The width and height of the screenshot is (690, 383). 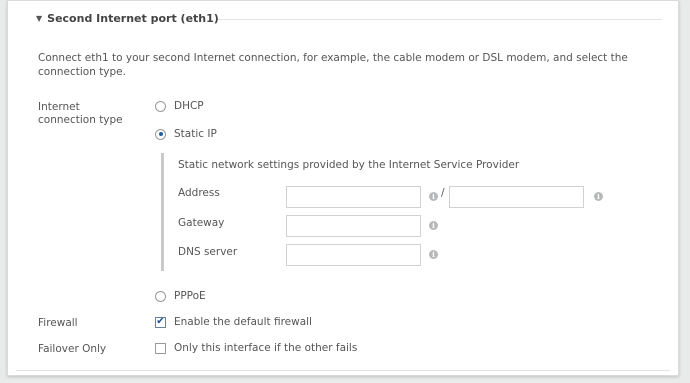 I want to click on checkbox-icon, so click(x=160, y=348).